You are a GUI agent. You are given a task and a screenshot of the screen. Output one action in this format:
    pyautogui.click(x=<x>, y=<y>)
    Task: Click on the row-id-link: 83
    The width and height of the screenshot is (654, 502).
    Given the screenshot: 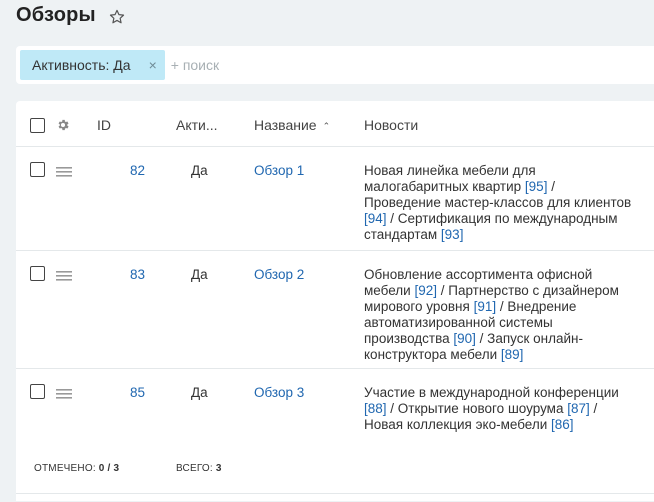 What is the action you would take?
    pyautogui.click(x=120, y=274)
    